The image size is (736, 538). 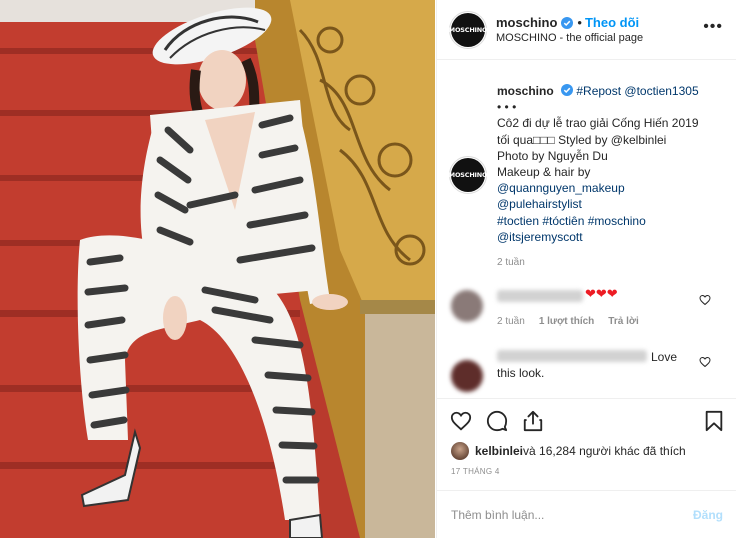 What do you see at coordinates (713, 27) in the screenshot?
I see `more-options-button: •••` at bounding box center [713, 27].